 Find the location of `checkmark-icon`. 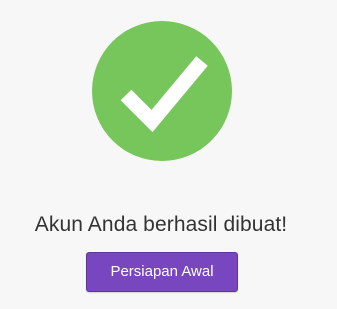

checkmark-icon is located at coordinates (164, 94).